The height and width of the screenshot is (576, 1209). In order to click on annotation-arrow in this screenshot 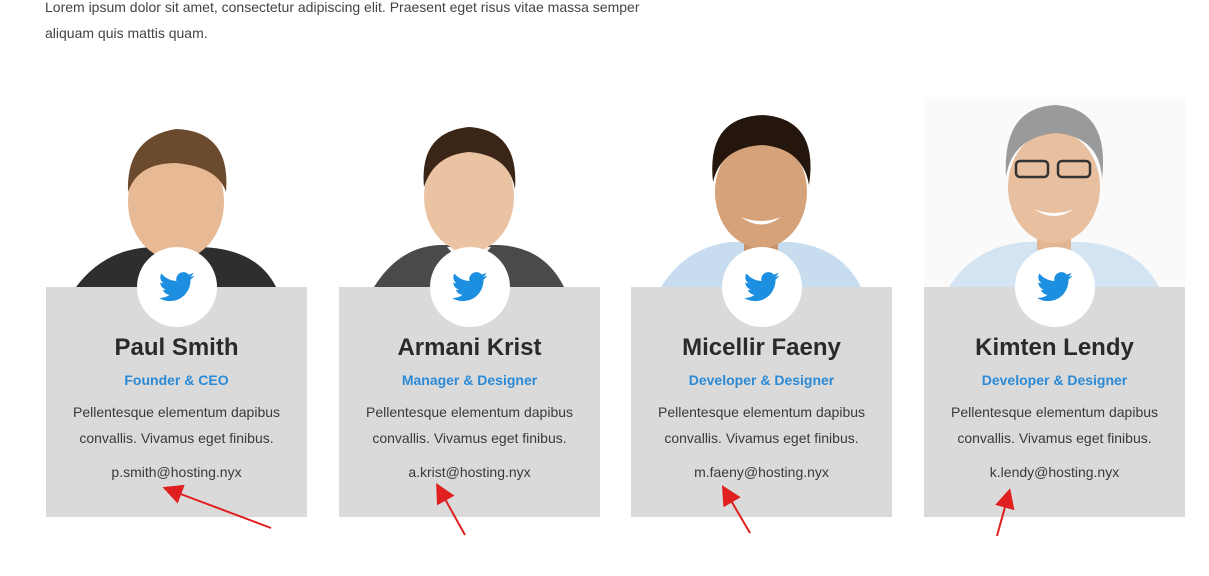, I will do `click(588, 510)`.